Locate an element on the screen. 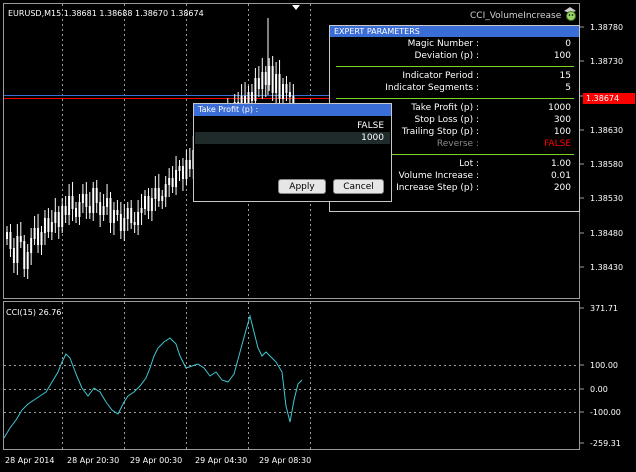 Image resolution: width=636 pixels, height=472 pixels. expert-name: CCI_VolumeIncrease is located at coordinates (516, 16).